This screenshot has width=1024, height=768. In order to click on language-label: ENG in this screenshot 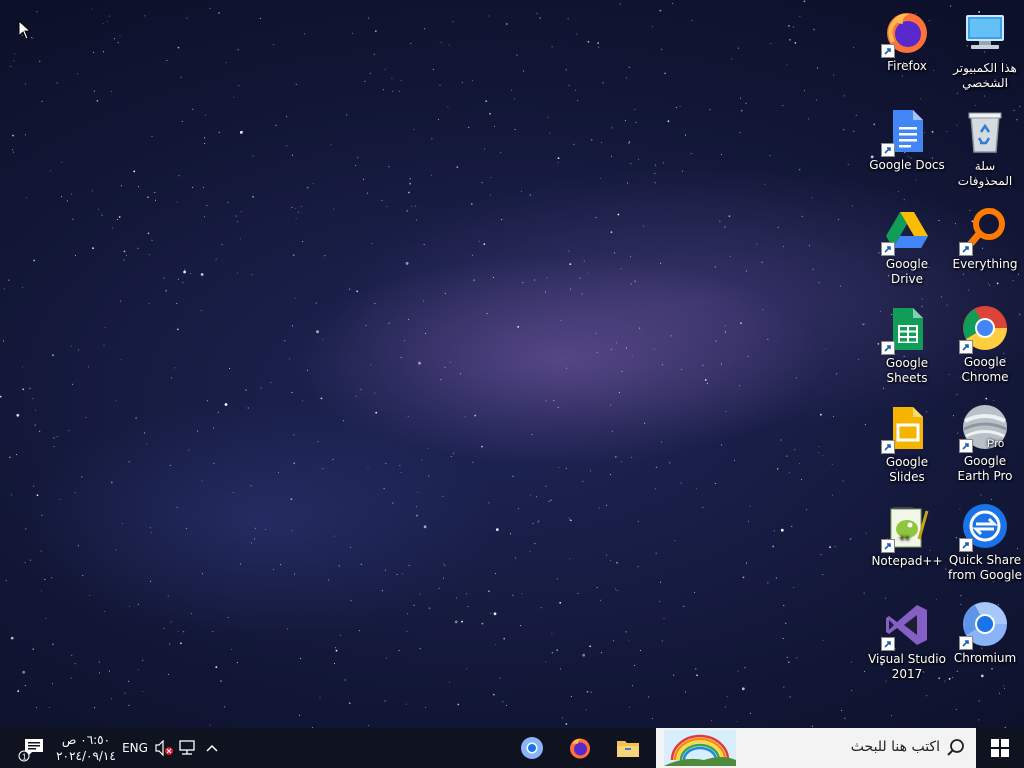, I will do `click(135, 748)`.